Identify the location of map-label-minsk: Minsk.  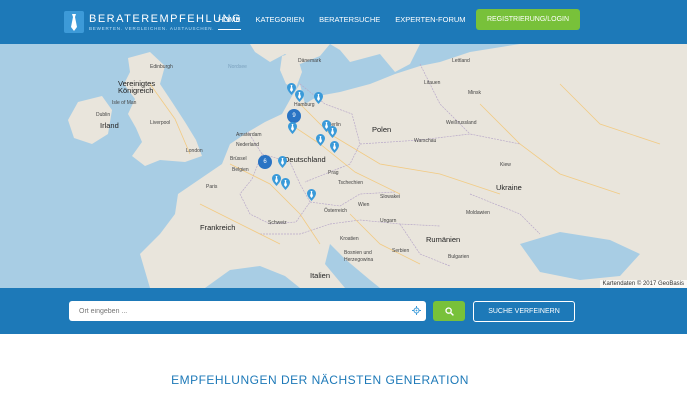
(475, 93).